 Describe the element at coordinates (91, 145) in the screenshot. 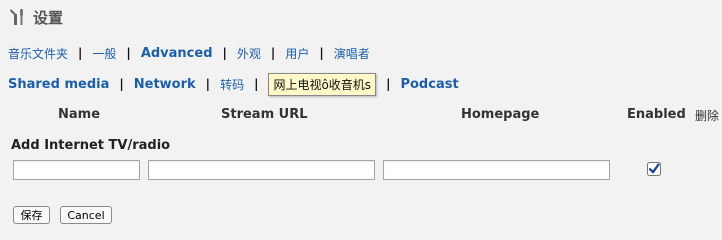

I see `add-radio-label: Add Internet TV/radio` at that location.